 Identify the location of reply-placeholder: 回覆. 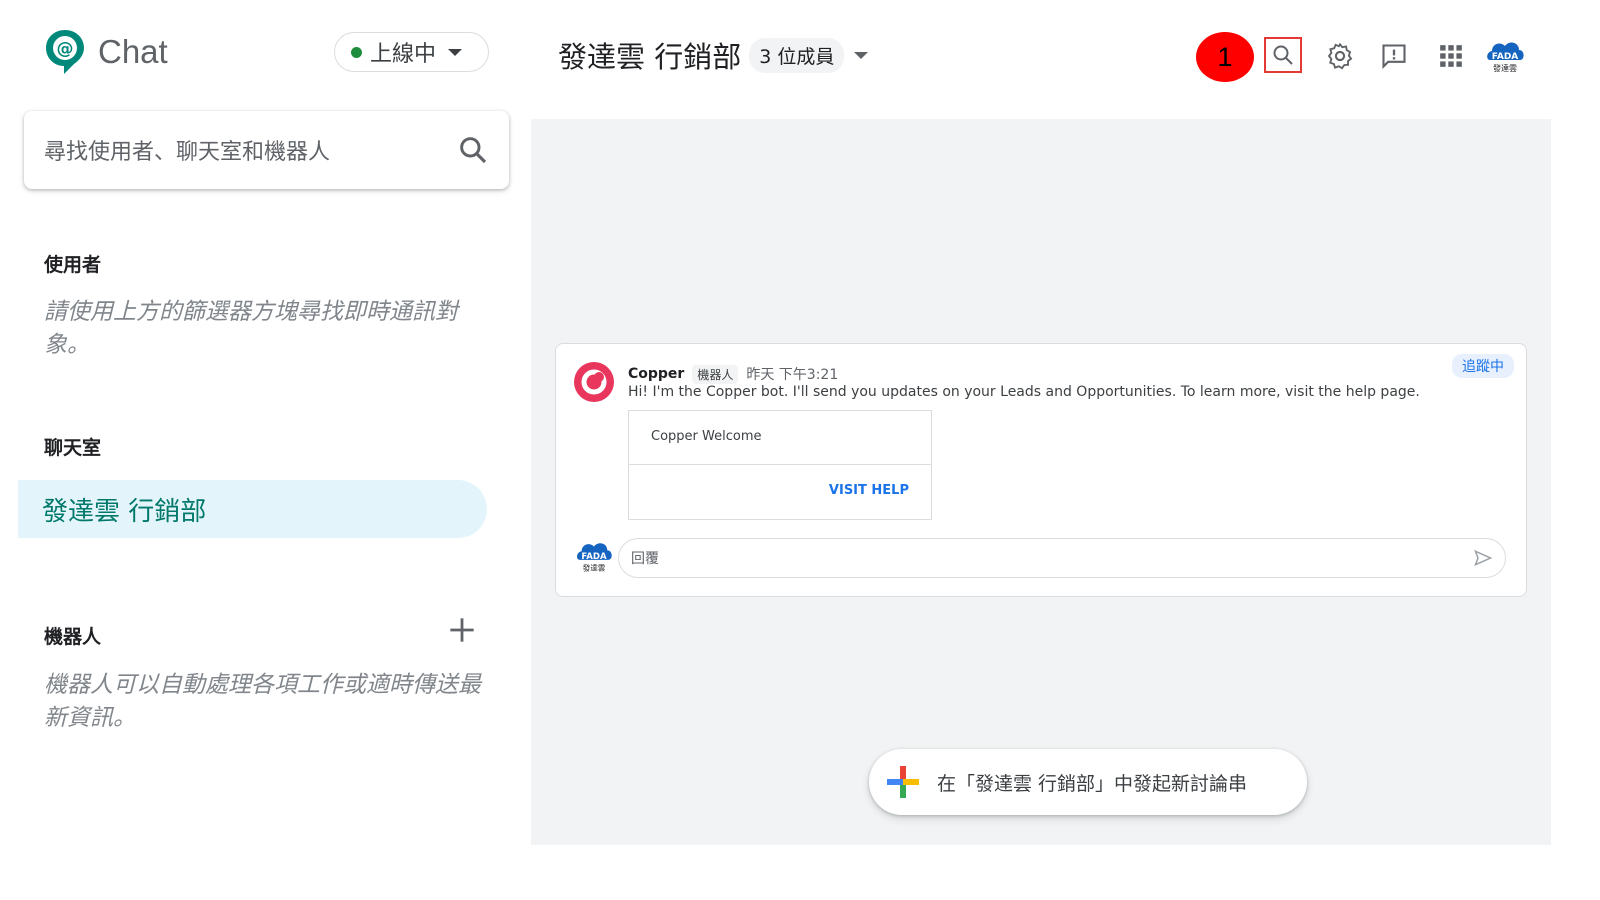
(645, 559).